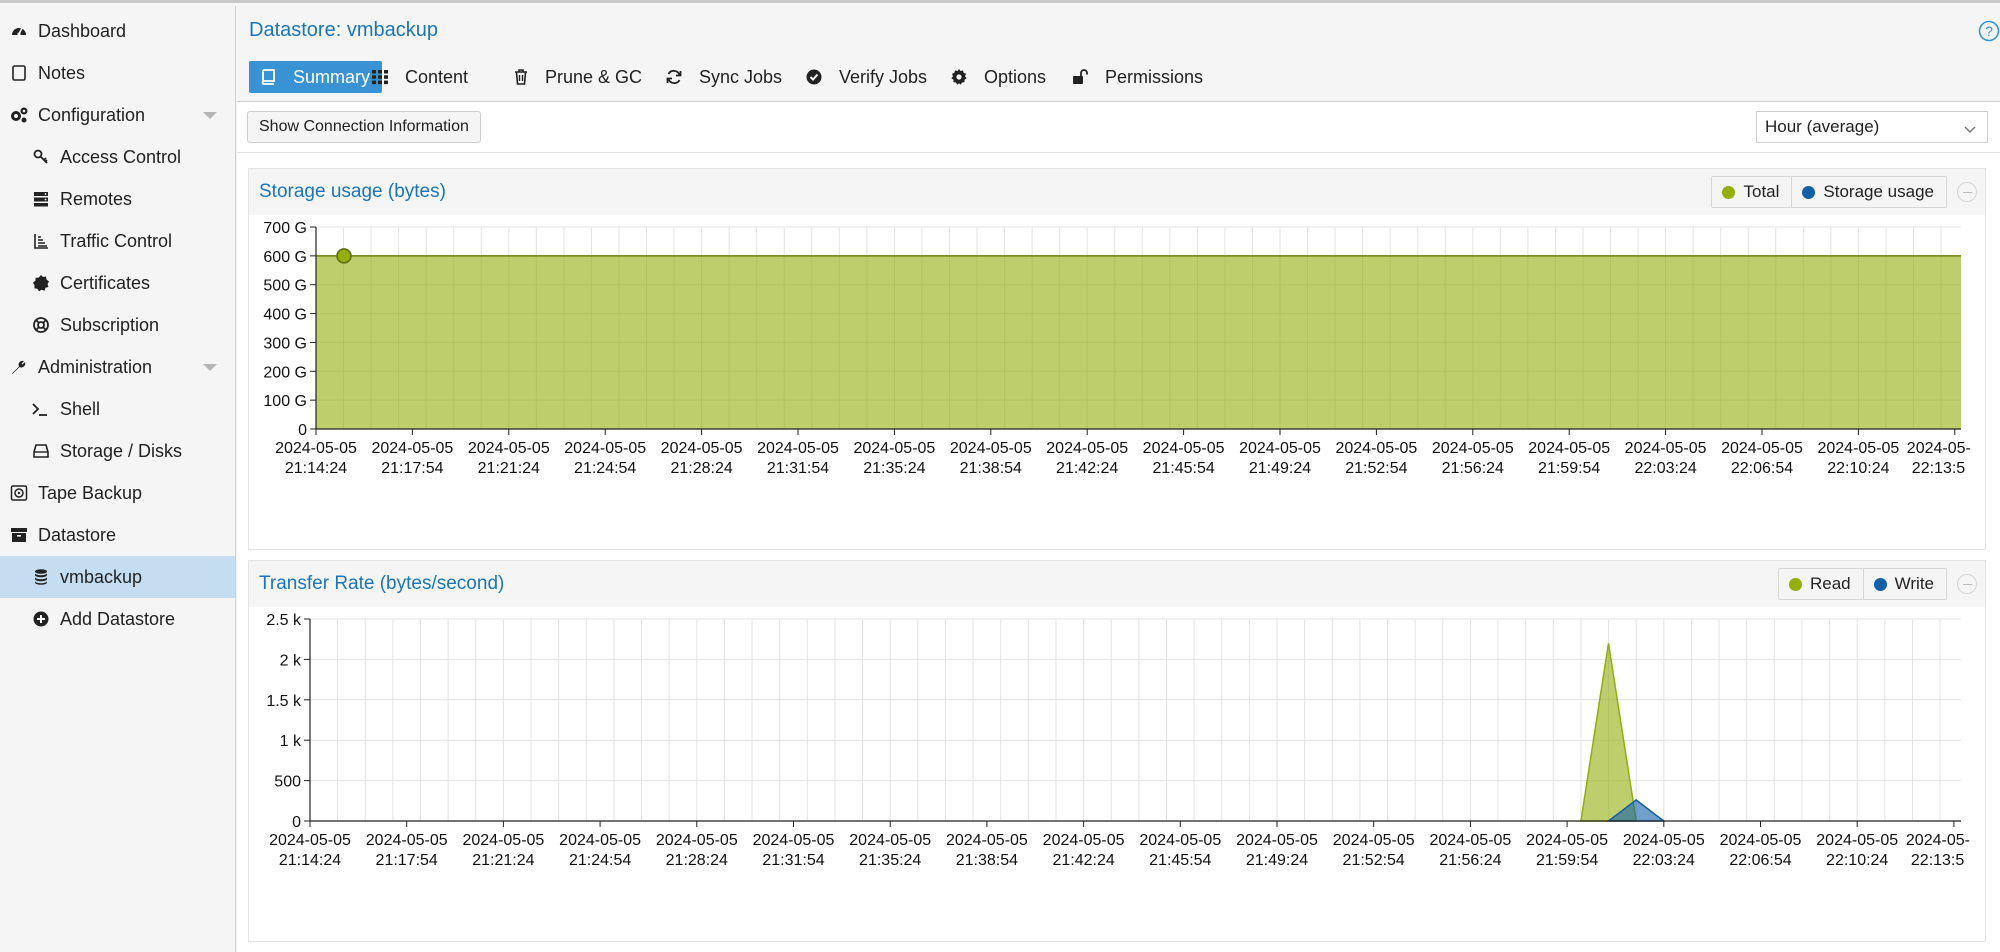 This screenshot has width=2000, height=952. What do you see at coordinates (794, 850) in the screenshot?
I see `x-tick-label: 2024-05-05 21:31:54` at bounding box center [794, 850].